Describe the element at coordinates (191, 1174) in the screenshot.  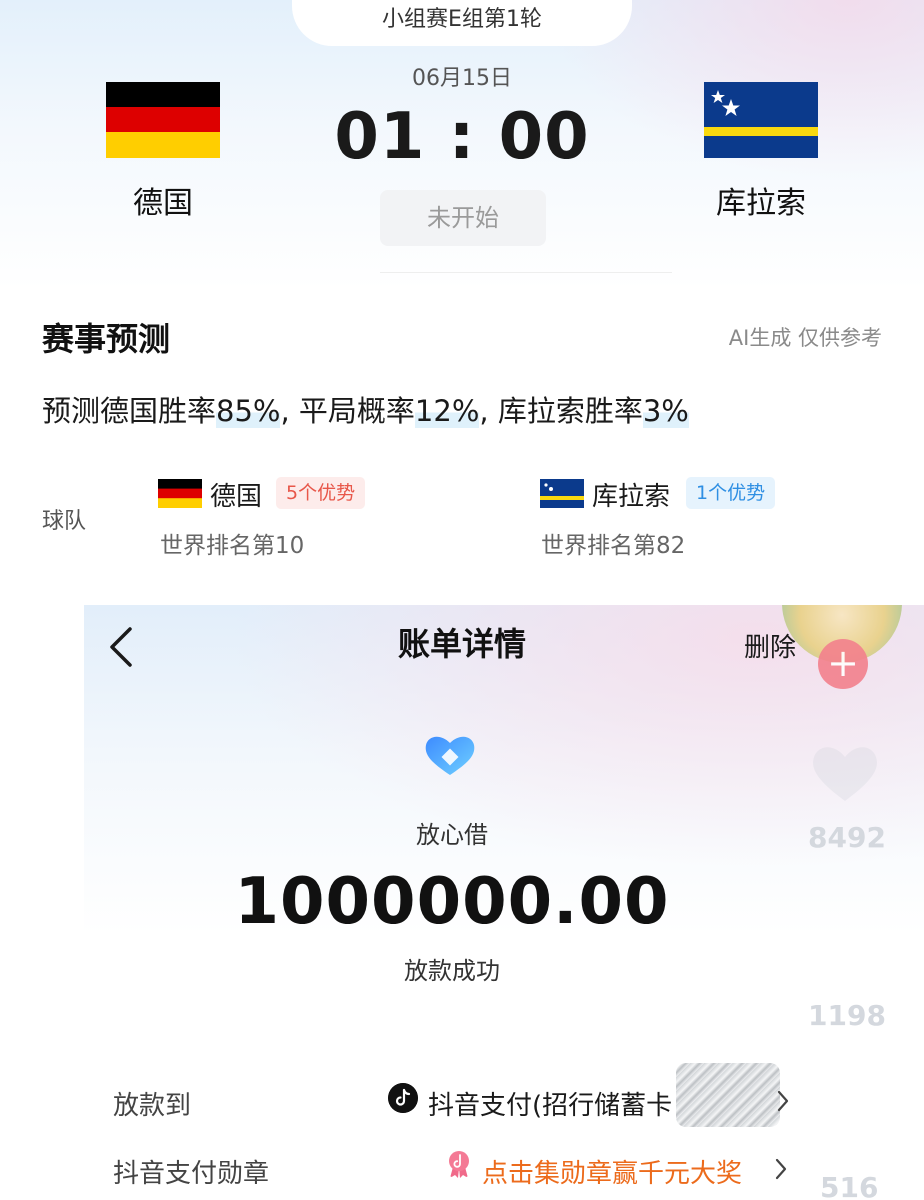
I see `medal-label: 抖音支付勋章` at that location.